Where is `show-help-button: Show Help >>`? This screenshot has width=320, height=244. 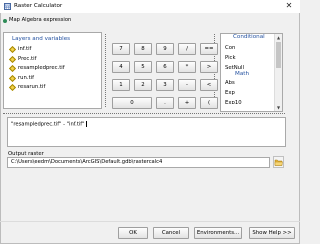 show-help-button: Show Help >> is located at coordinates (272, 233).